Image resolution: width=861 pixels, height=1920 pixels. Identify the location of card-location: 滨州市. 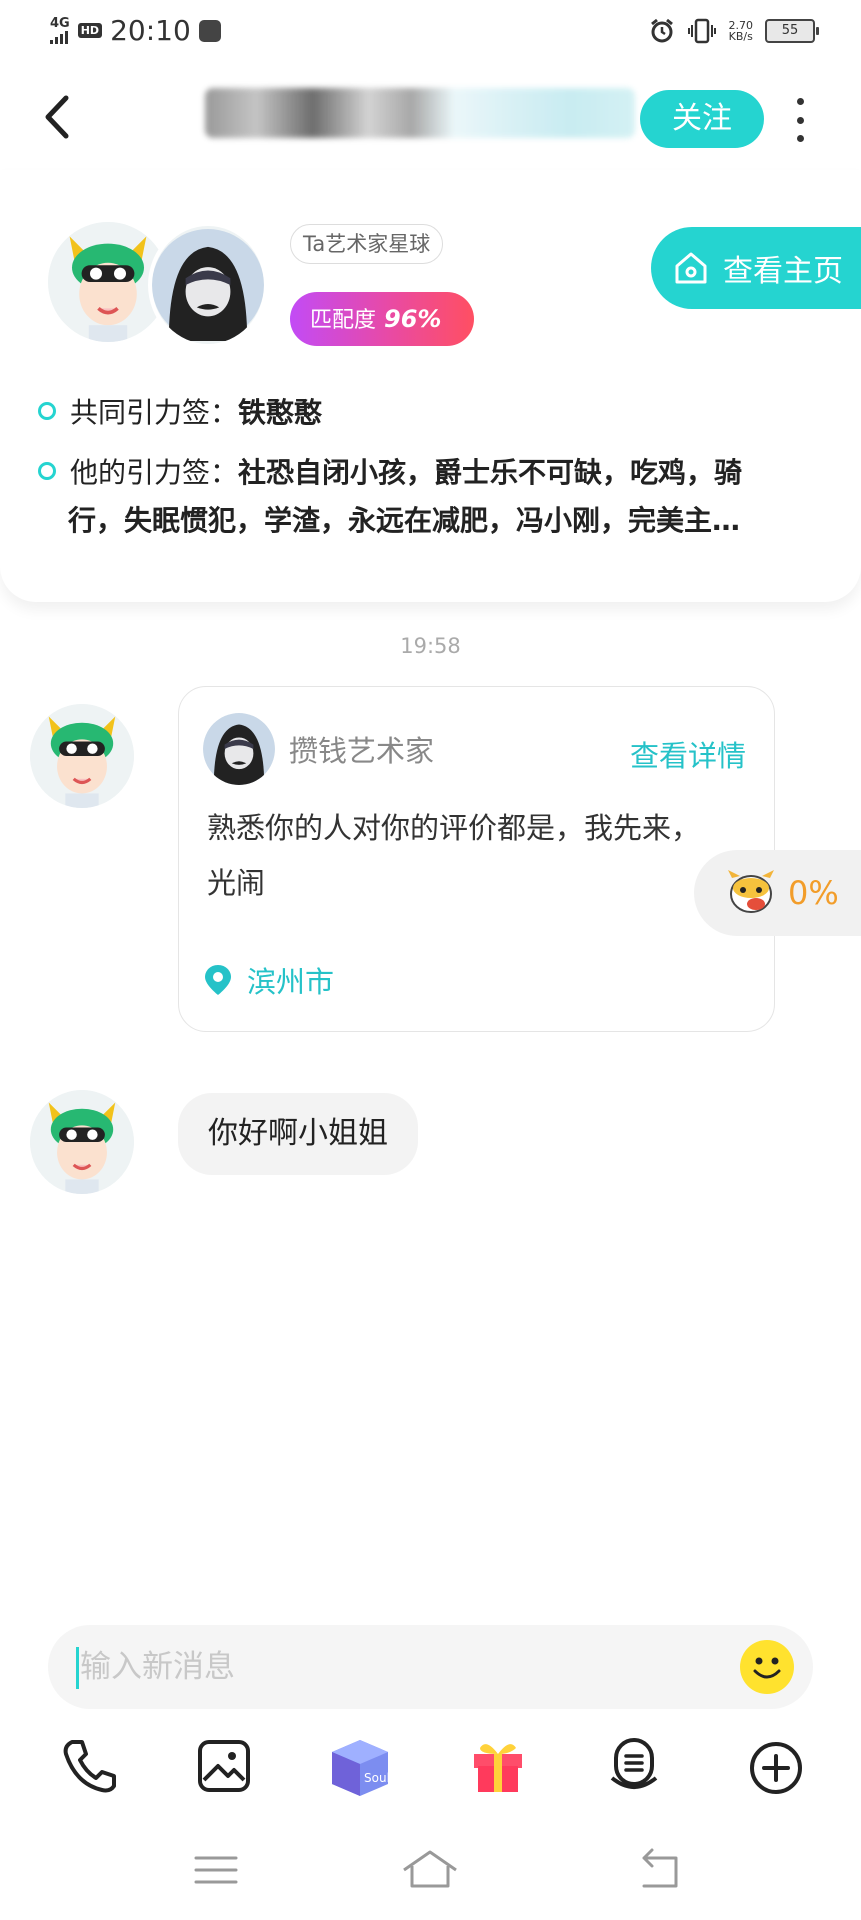
(268, 980).